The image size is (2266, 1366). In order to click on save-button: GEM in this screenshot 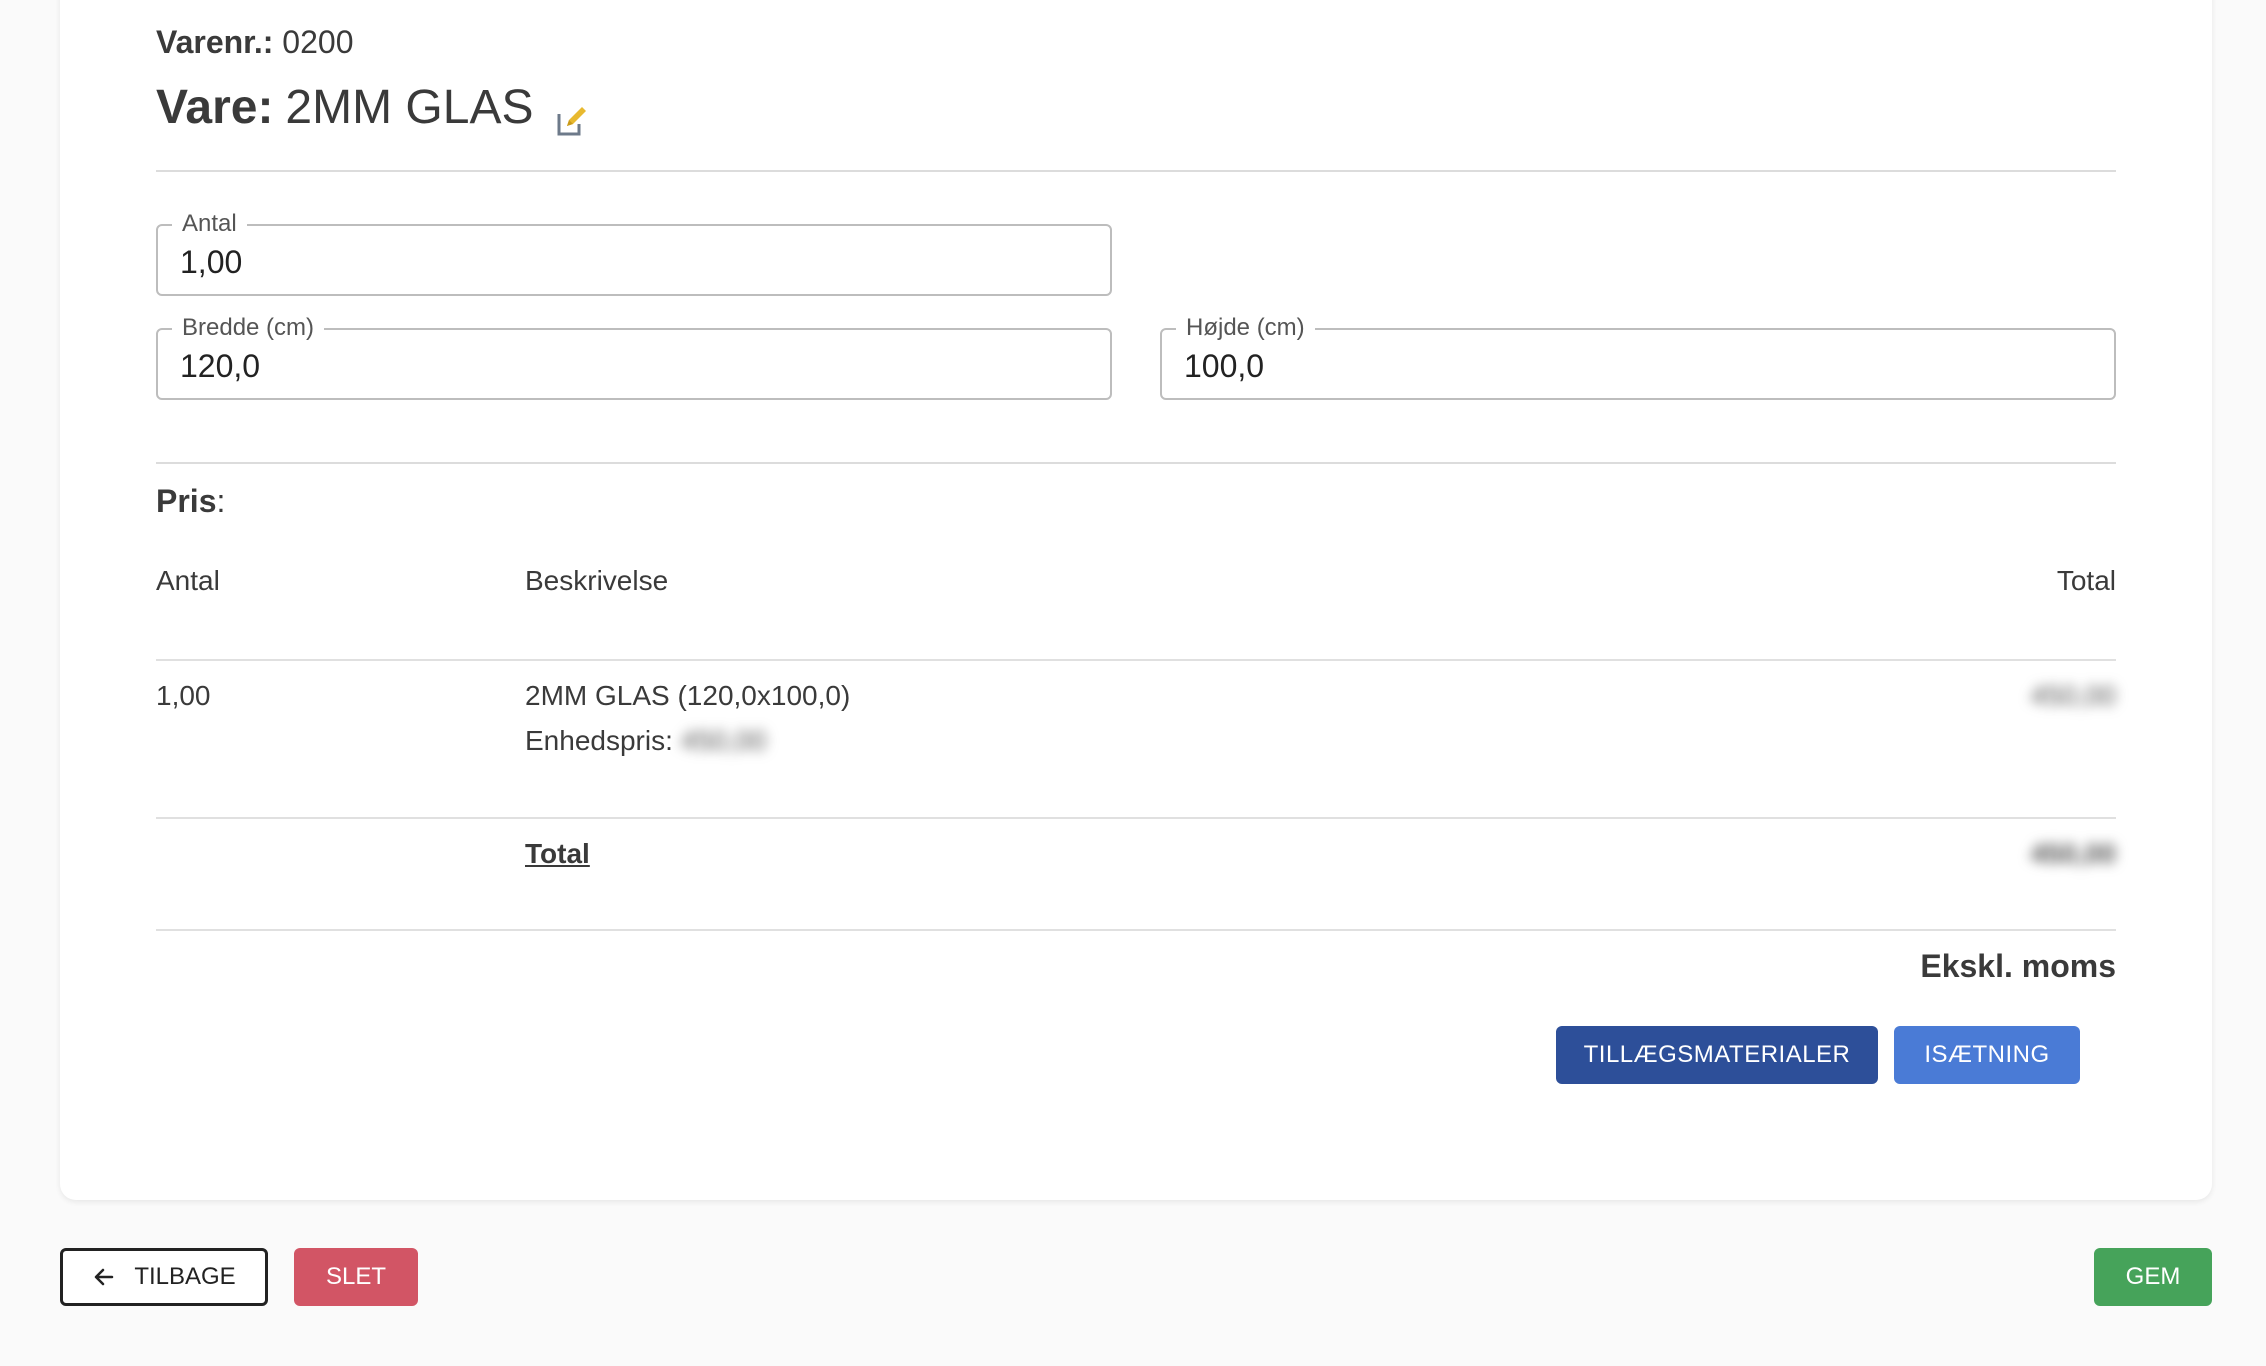, I will do `click(2153, 1277)`.